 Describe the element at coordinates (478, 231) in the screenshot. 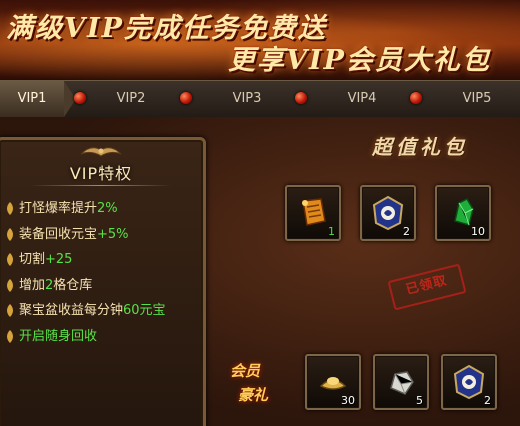

I see `item-quantity: 10` at that location.